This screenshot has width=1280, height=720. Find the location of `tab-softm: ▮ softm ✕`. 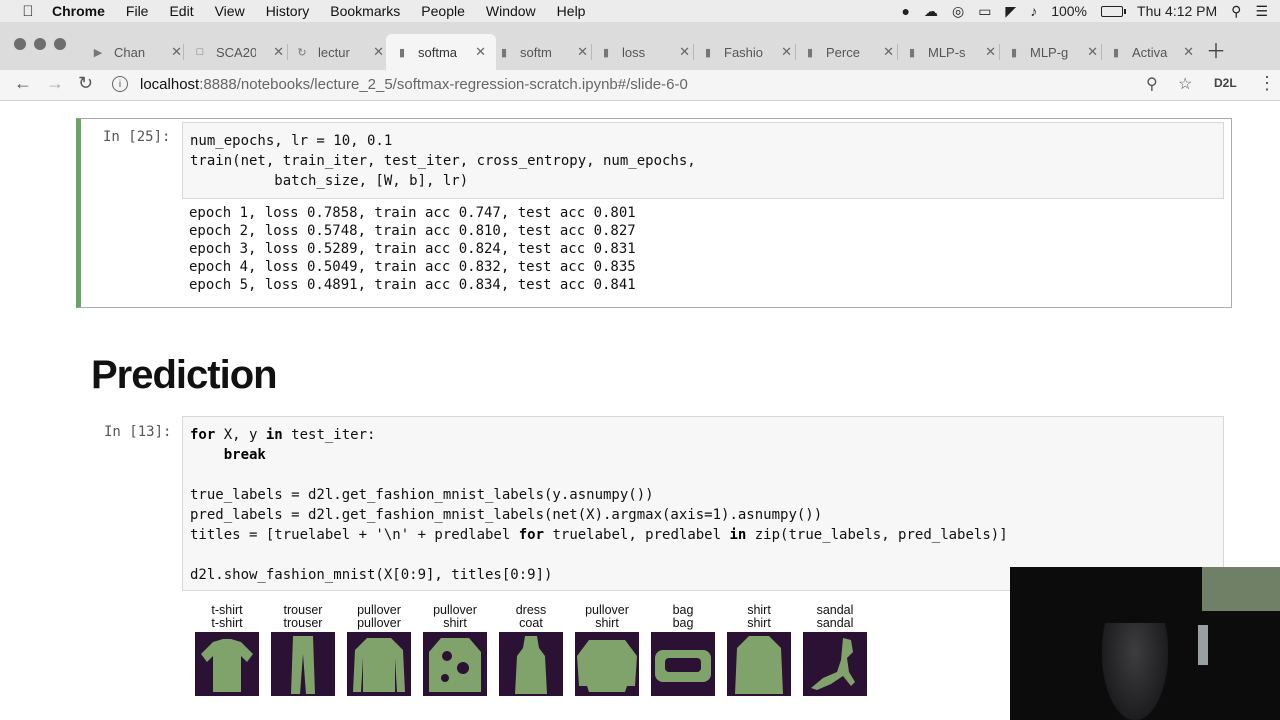

tab-softm: ▮ softm ✕ is located at coordinates (544, 52).